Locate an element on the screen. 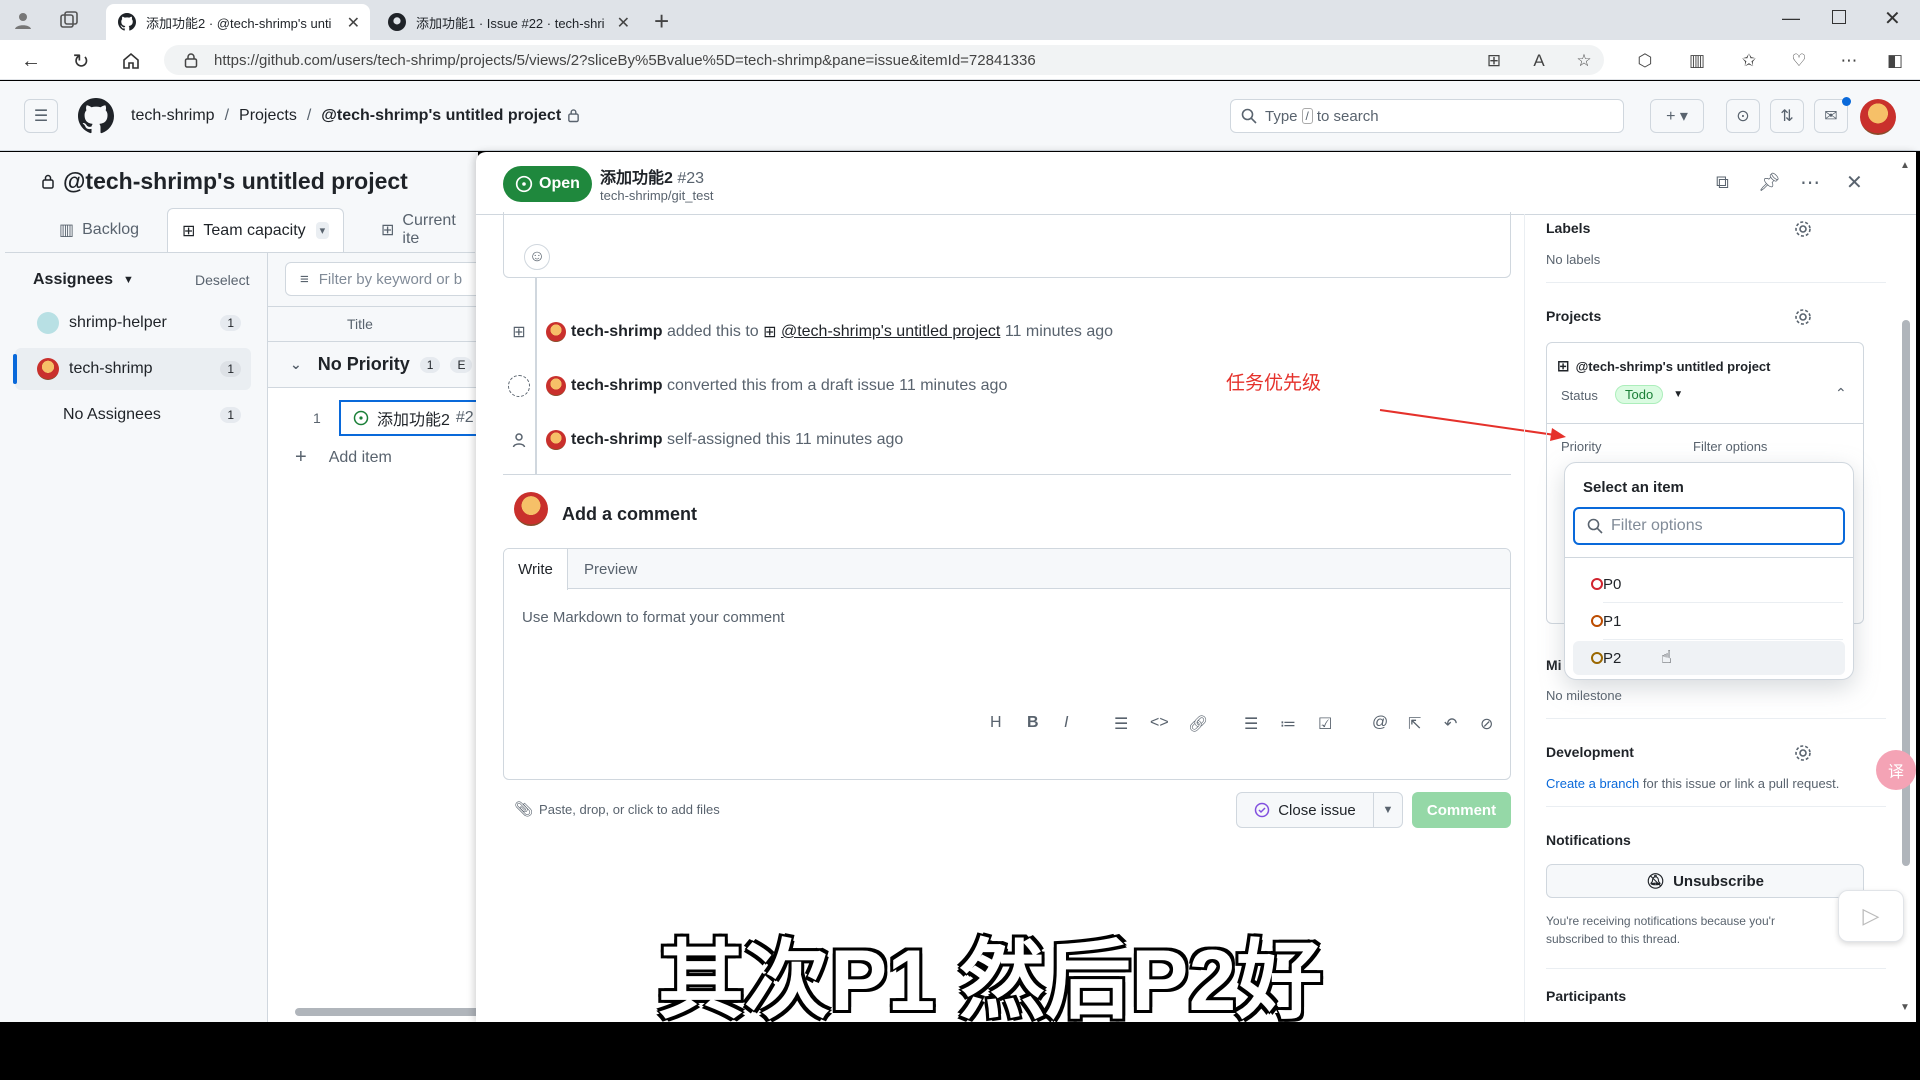 The width and height of the screenshot is (1920, 1080). copy-link-icon: ⧉ is located at coordinates (1722, 182).